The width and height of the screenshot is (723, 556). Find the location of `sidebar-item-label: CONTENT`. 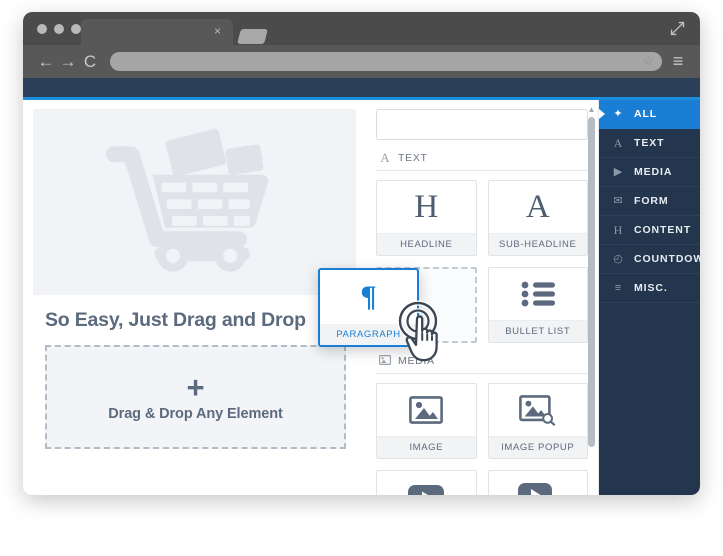

sidebar-item-label: CONTENT is located at coordinates (663, 230).